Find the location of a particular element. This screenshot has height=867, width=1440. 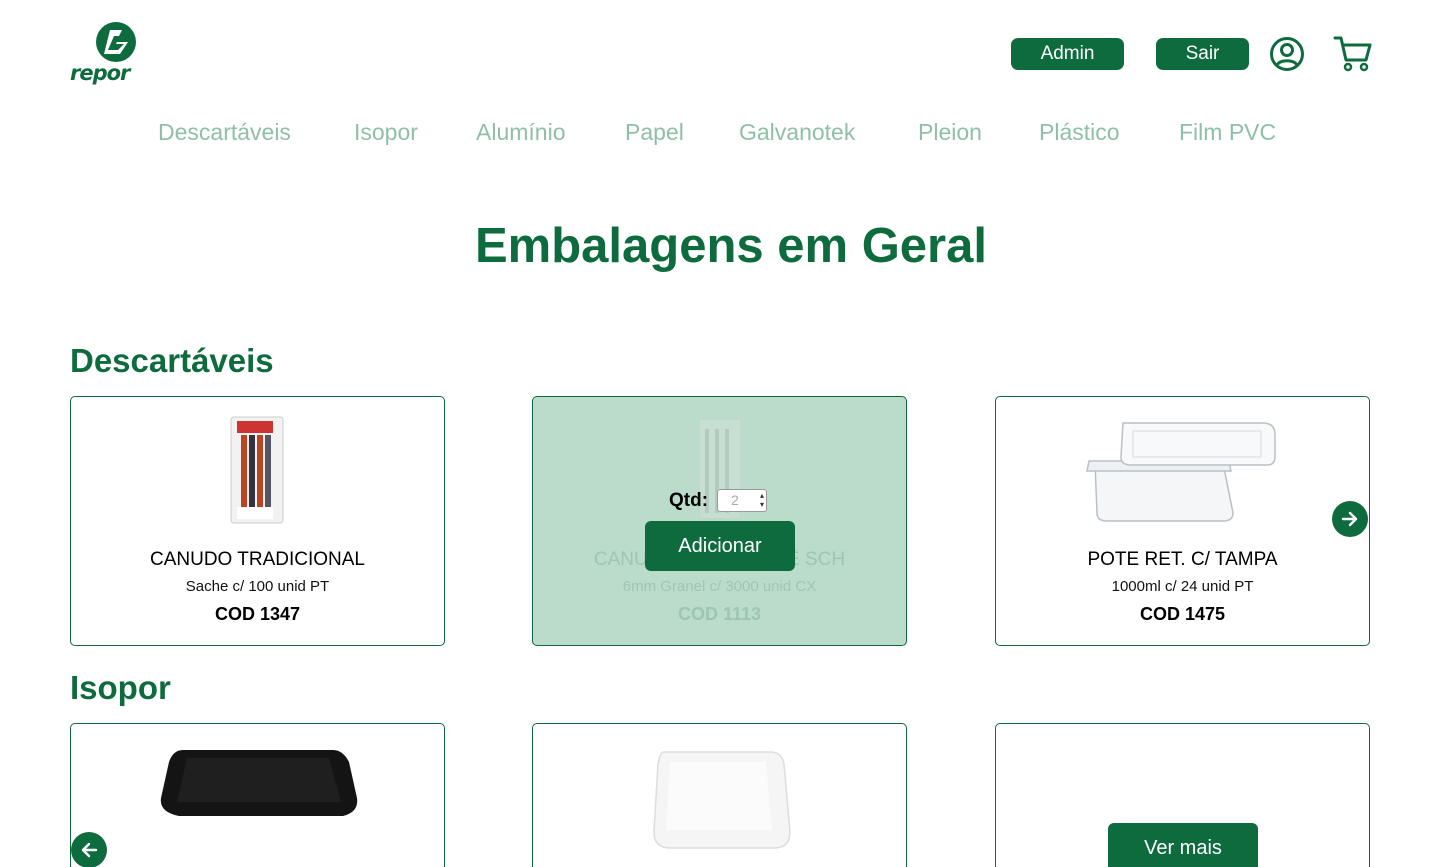

nav-item-isopor: Isopor is located at coordinates (386, 132).